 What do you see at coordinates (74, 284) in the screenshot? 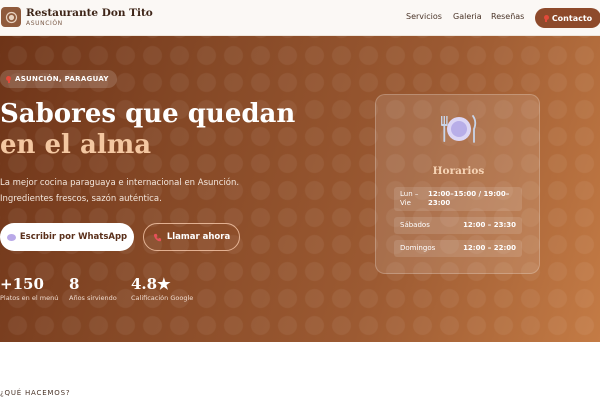
I see `stat-number: 8` at bounding box center [74, 284].